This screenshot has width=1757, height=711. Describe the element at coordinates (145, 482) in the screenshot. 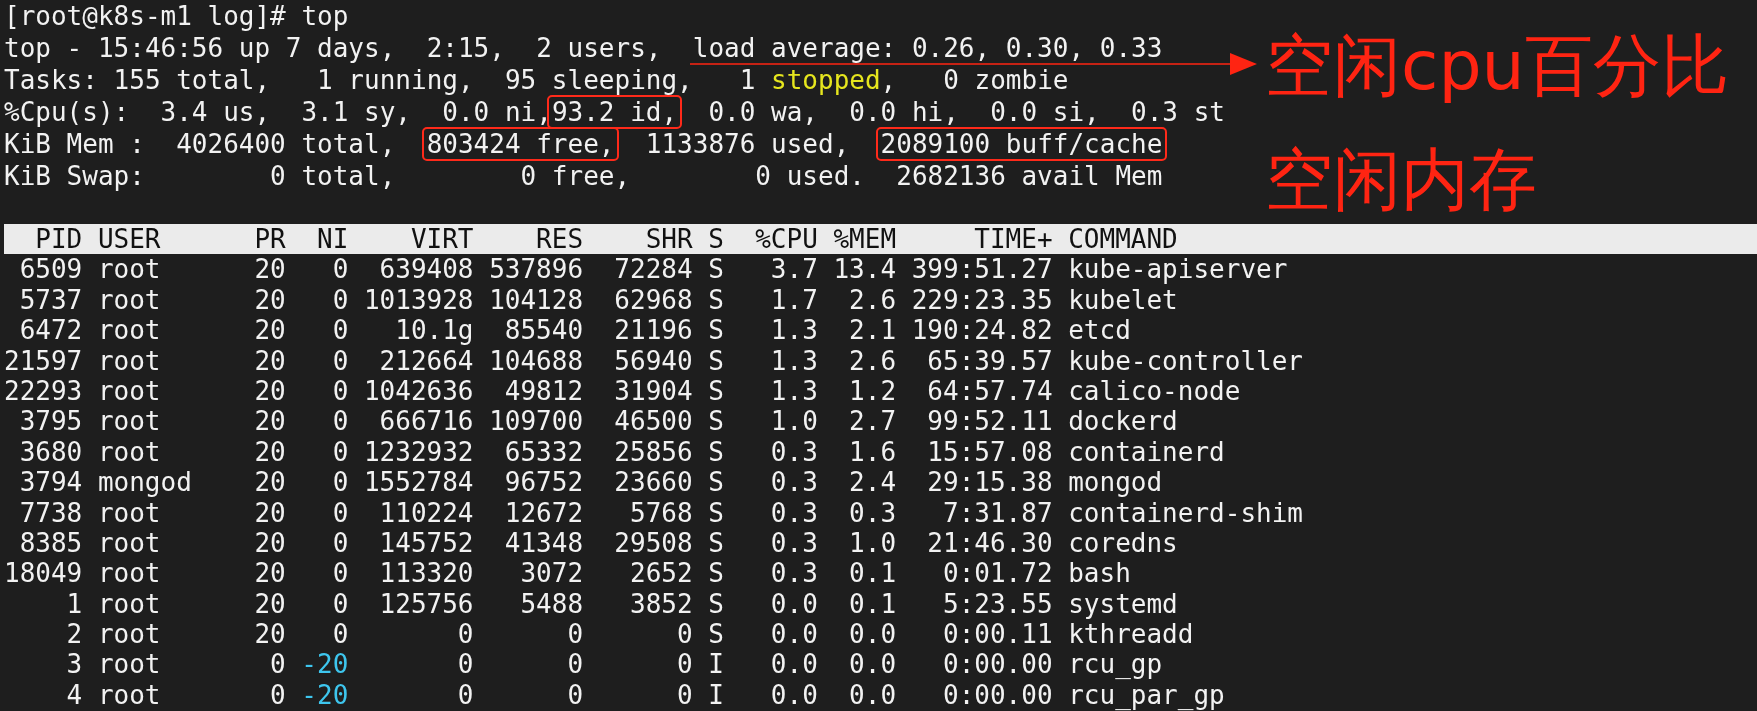

I see `table-cell-text: mongod` at that location.